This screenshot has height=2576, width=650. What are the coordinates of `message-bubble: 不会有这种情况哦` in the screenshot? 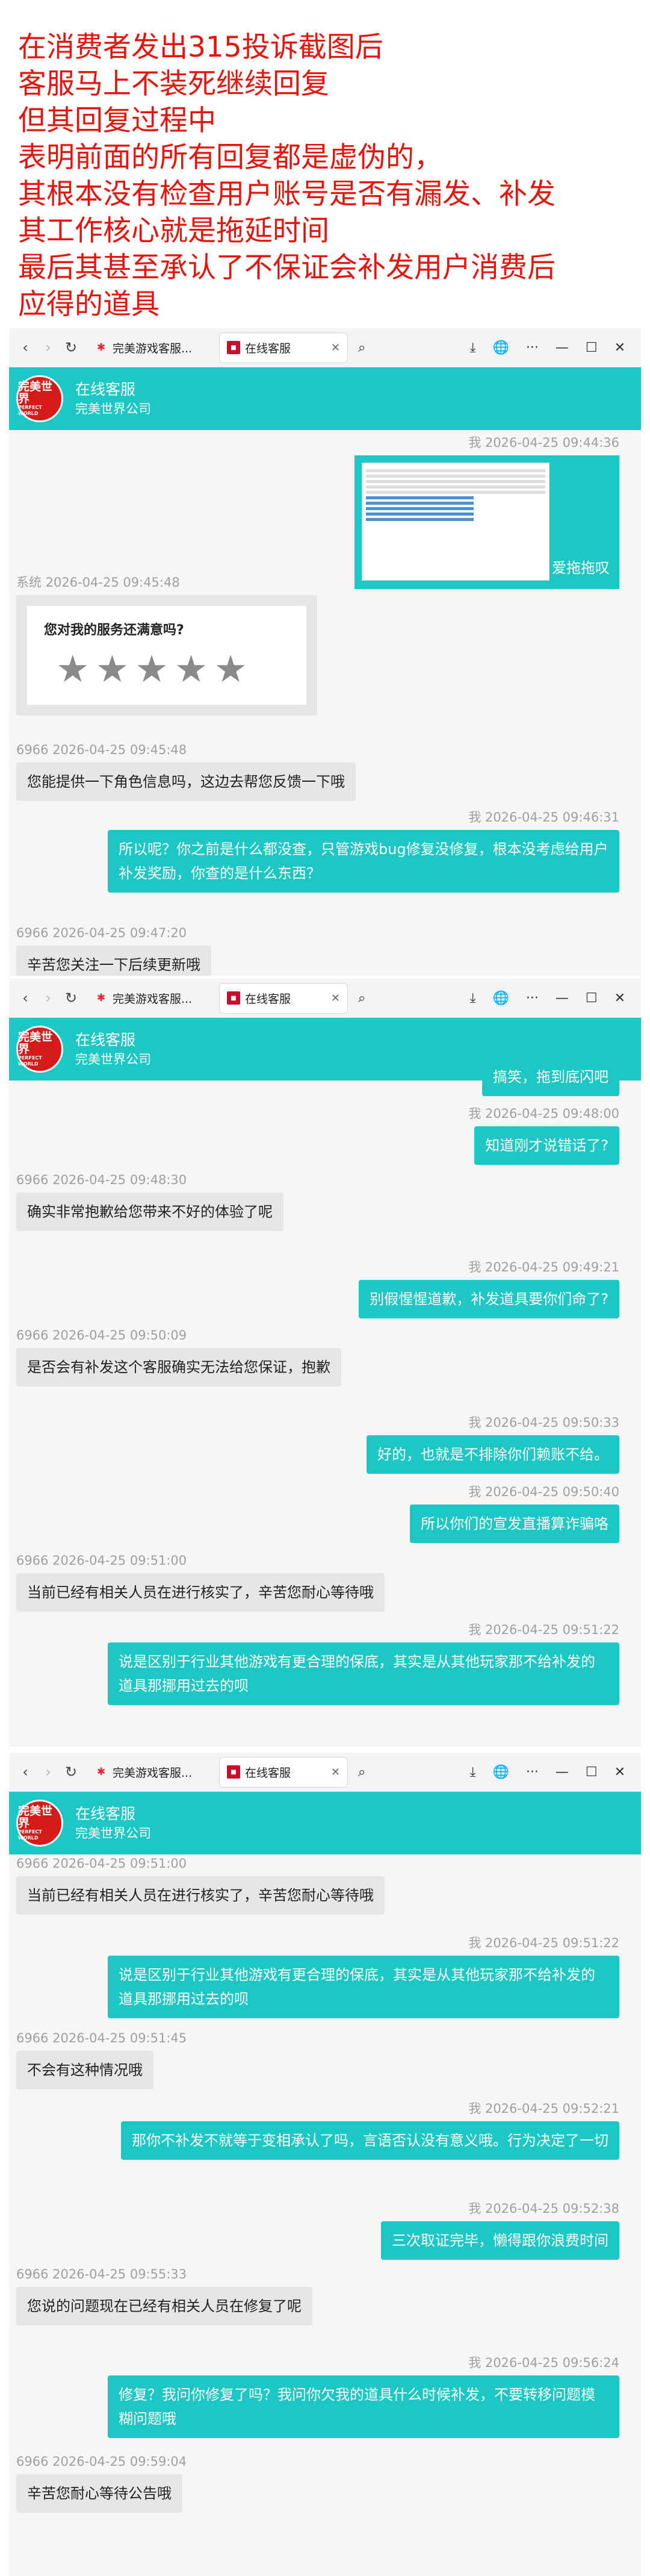 It's located at (84, 2070).